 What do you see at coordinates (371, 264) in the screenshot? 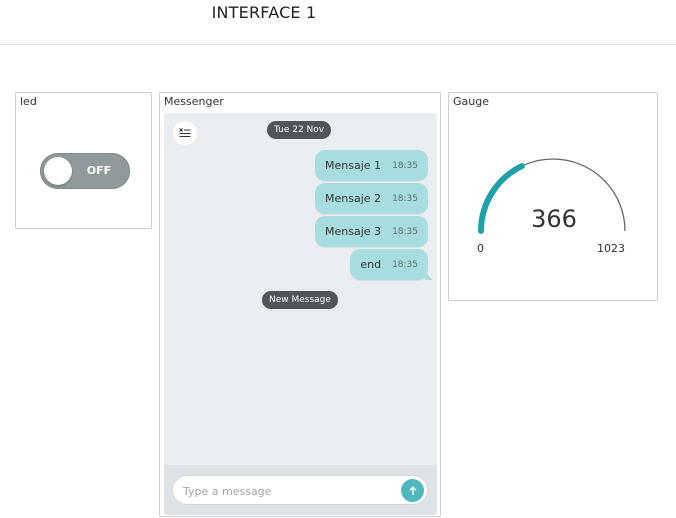
I see `message-text: end` at bounding box center [371, 264].